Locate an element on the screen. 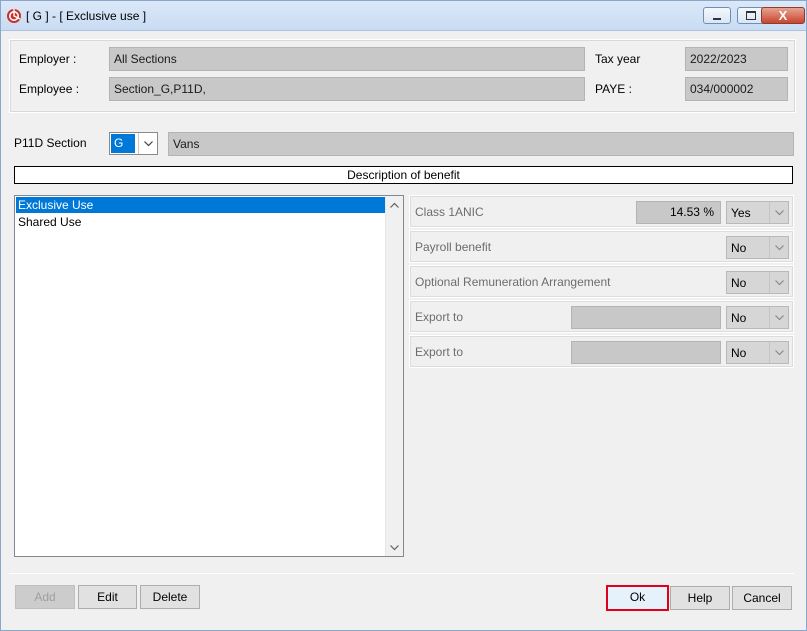 The height and width of the screenshot is (631, 807). payroll-row: Payroll benefit No is located at coordinates (601, 246).